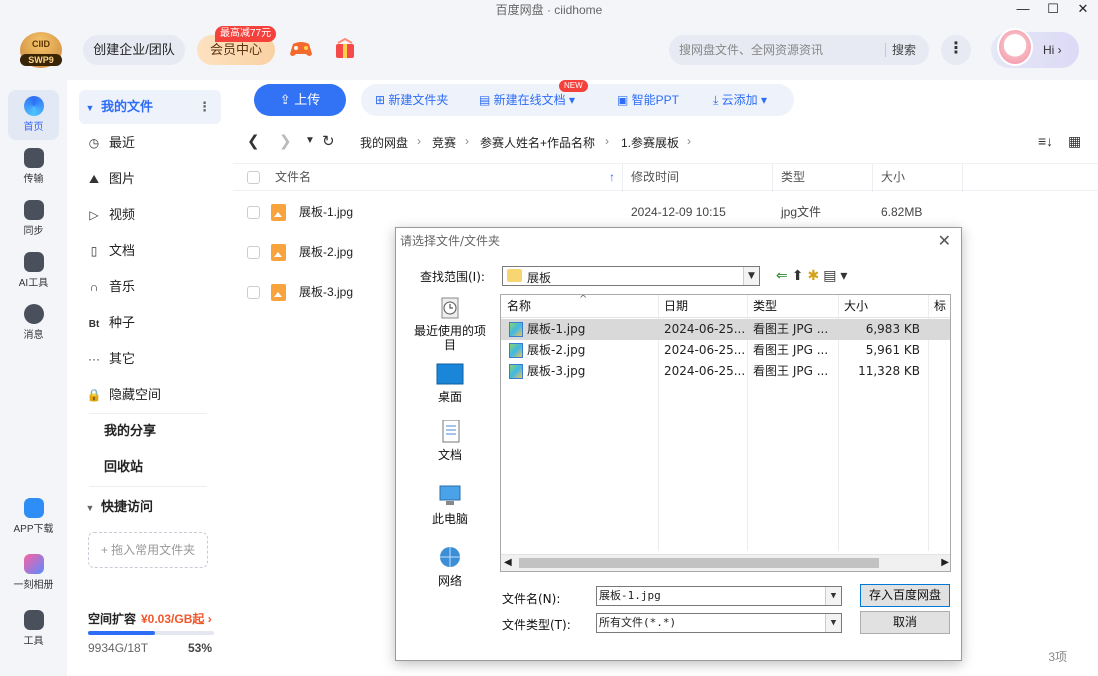  What do you see at coordinates (537, 142) in the screenshot?
I see `crumb-item: 参赛人姓名+作品名称` at bounding box center [537, 142].